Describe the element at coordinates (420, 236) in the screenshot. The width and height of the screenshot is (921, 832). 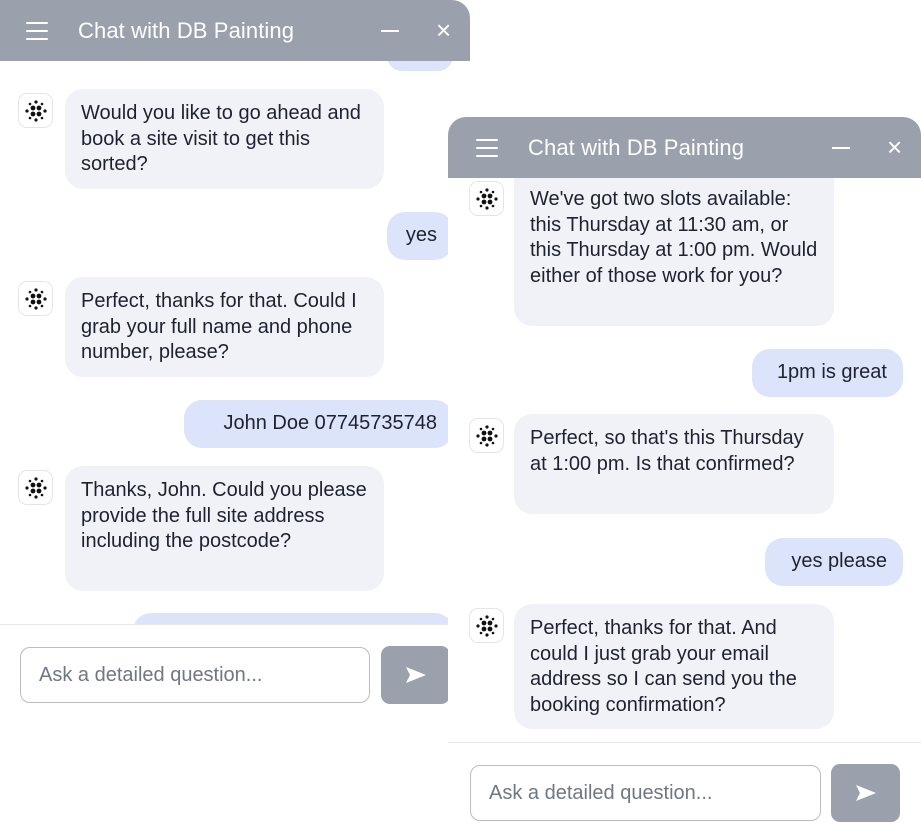
I see `user-message: yes` at that location.